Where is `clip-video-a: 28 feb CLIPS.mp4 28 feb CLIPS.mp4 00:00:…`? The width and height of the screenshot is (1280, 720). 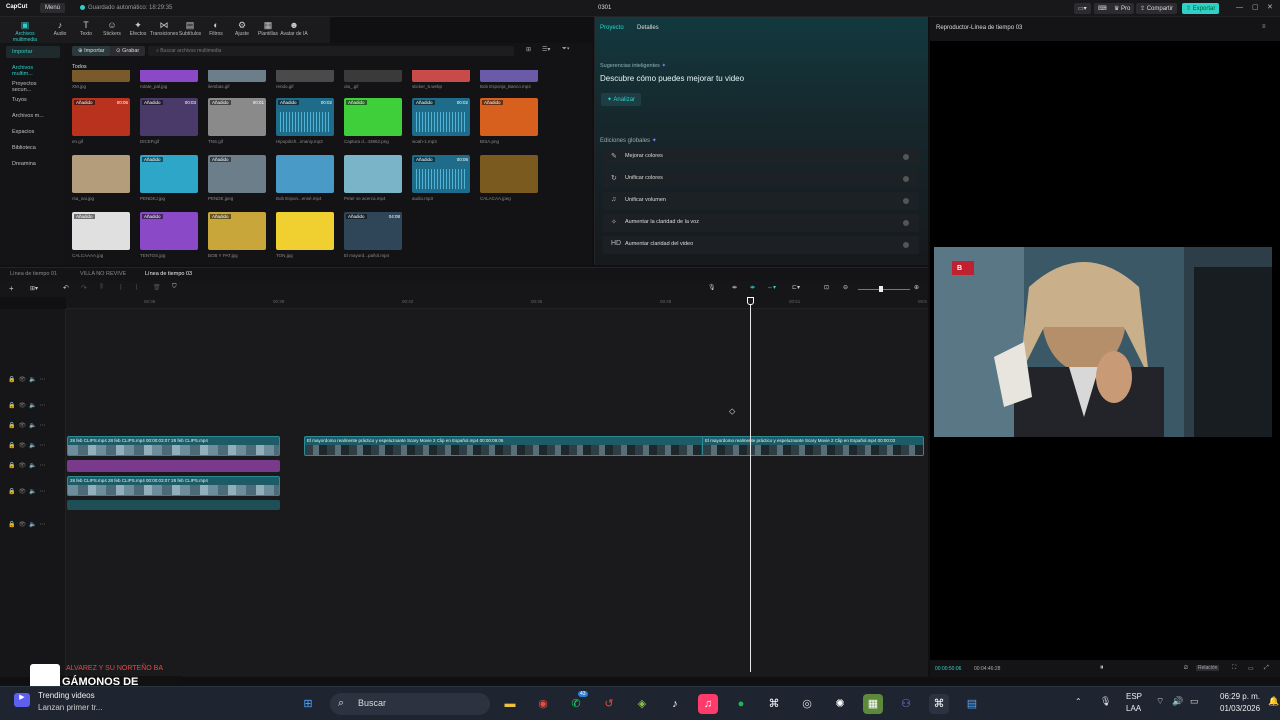 clip-video-a: 28 feb CLIPS.mp4 28 feb CLIPS.mp4 00:00:… is located at coordinates (173, 446).